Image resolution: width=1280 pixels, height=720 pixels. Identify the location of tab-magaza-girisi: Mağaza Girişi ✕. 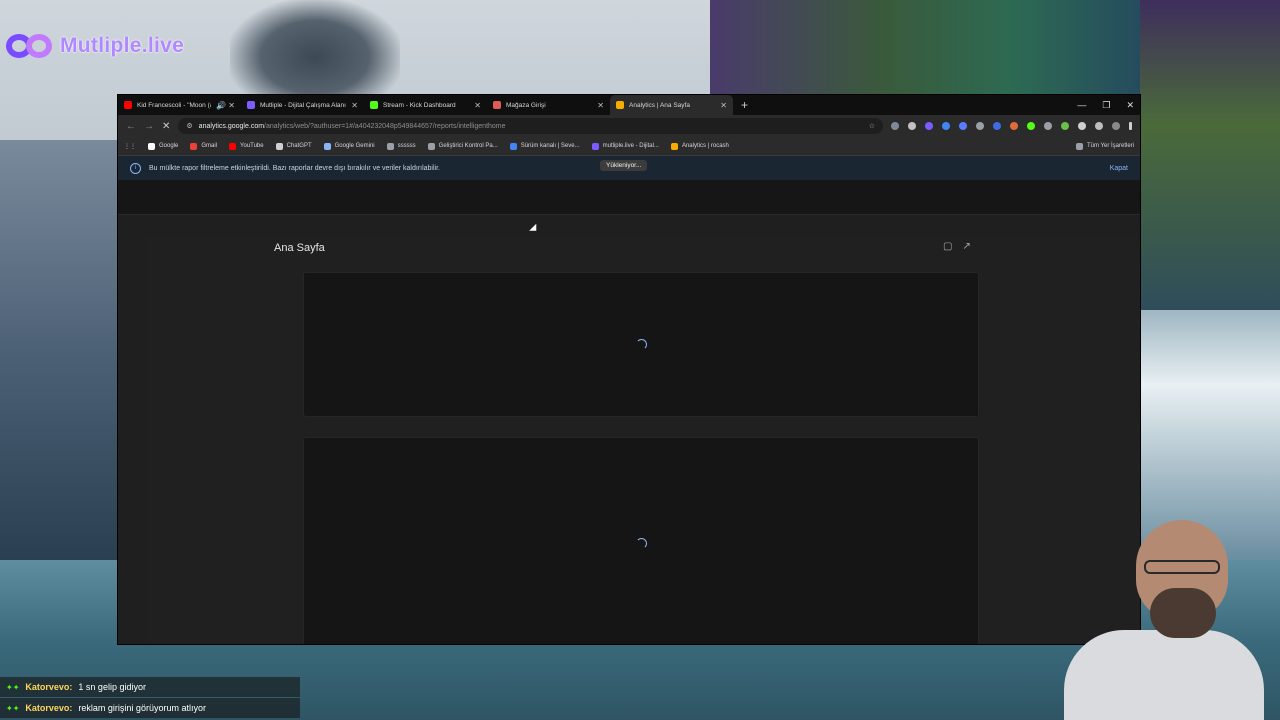
(548, 105).